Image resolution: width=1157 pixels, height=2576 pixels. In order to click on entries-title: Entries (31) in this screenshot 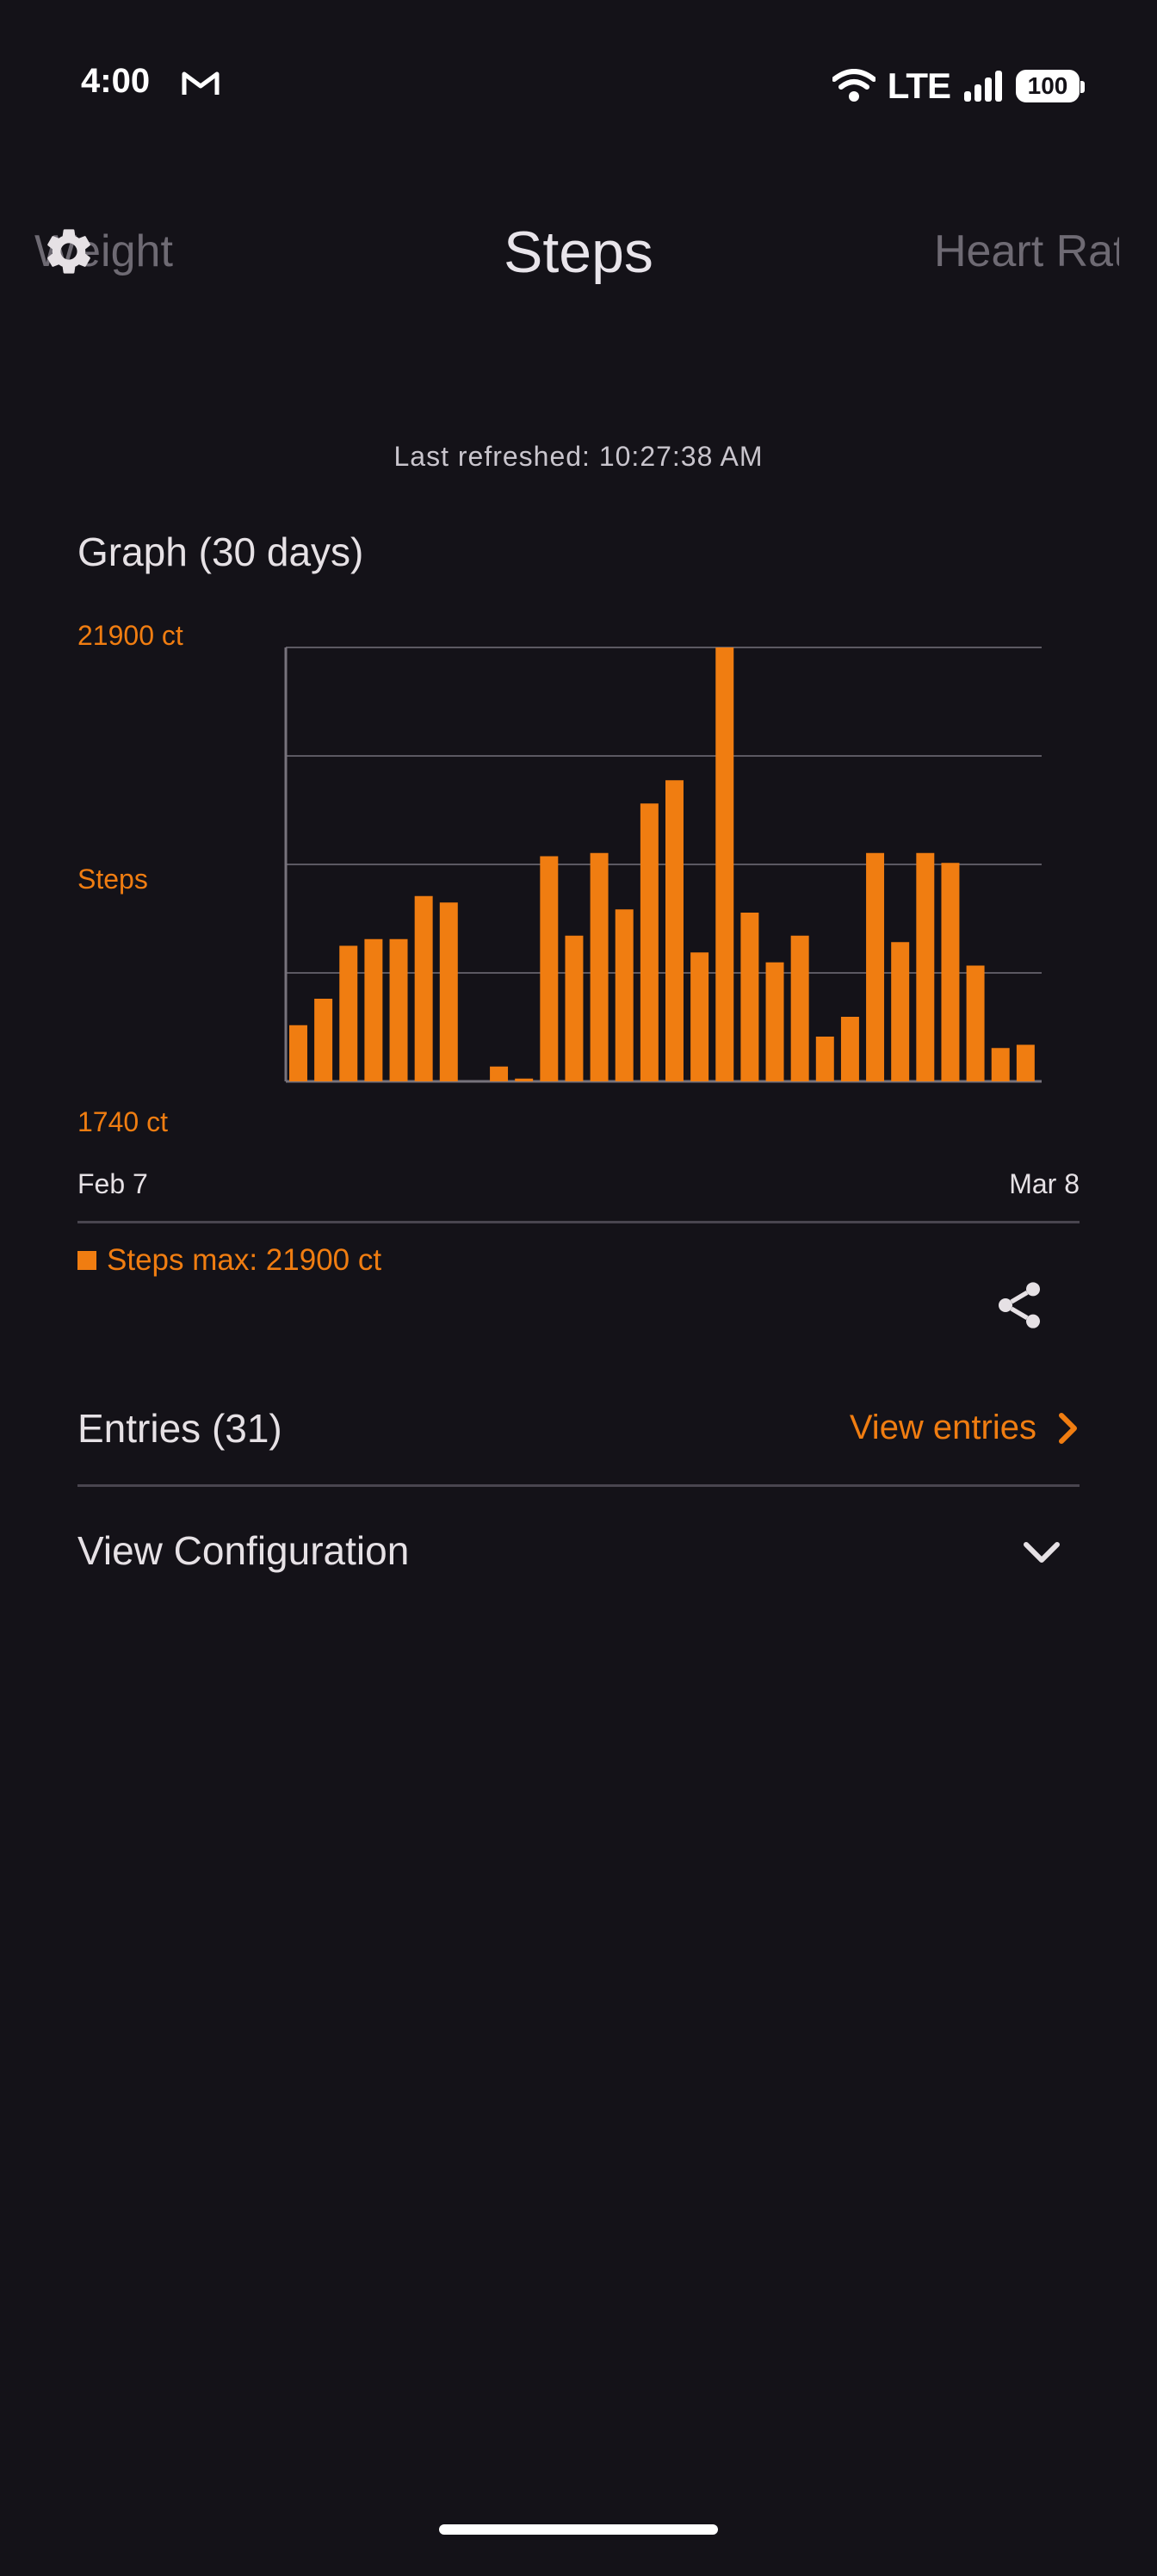, I will do `click(179, 1429)`.